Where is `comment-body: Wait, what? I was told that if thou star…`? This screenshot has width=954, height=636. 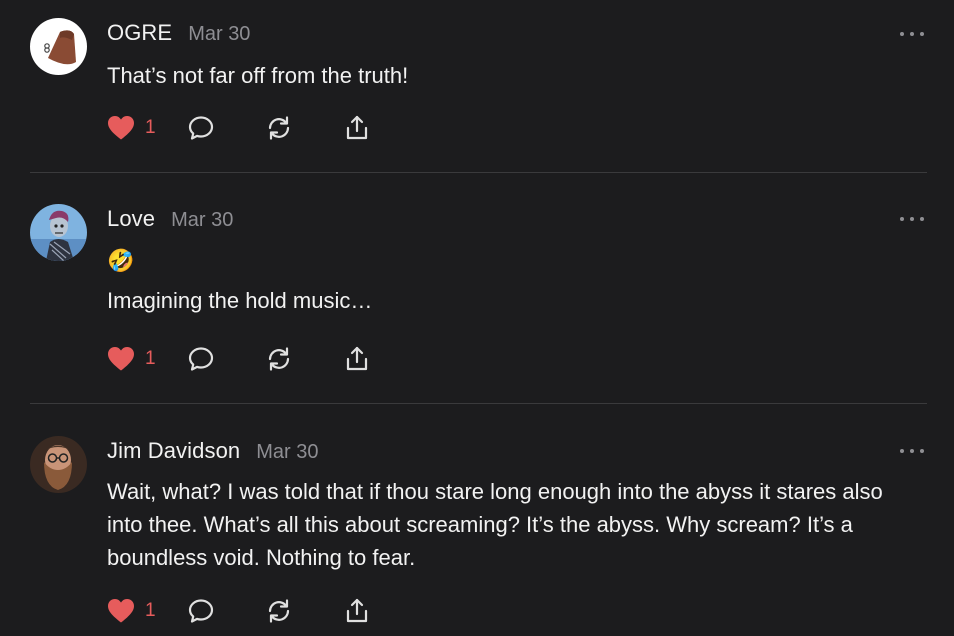
comment-body: Wait, what? I was told that if thou star… is located at coordinates (515, 524).